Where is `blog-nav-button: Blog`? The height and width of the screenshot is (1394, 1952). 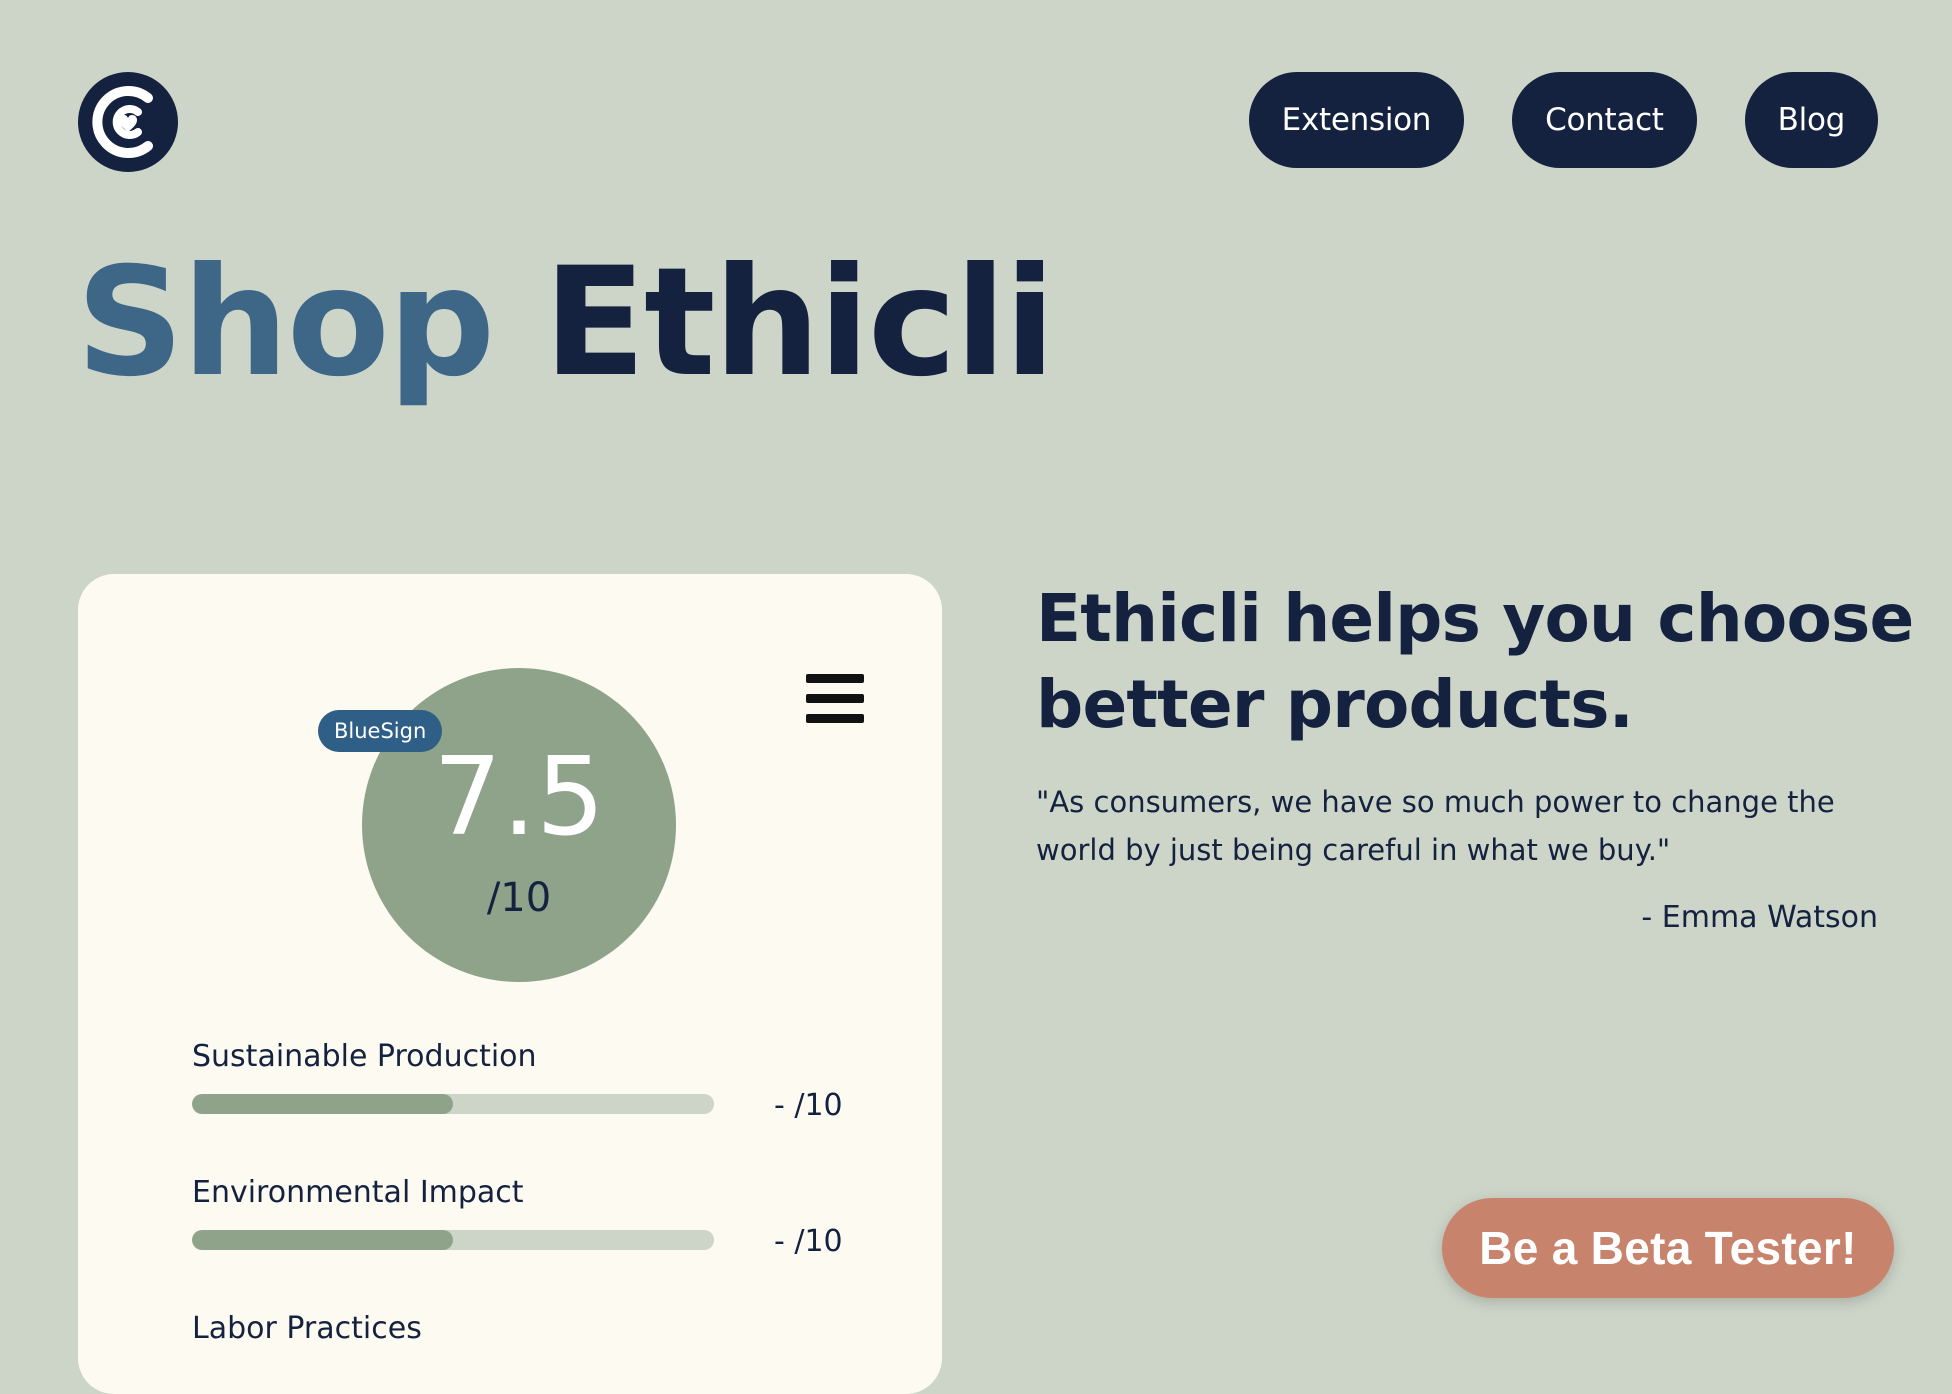
blog-nav-button: Blog is located at coordinates (1811, 120).